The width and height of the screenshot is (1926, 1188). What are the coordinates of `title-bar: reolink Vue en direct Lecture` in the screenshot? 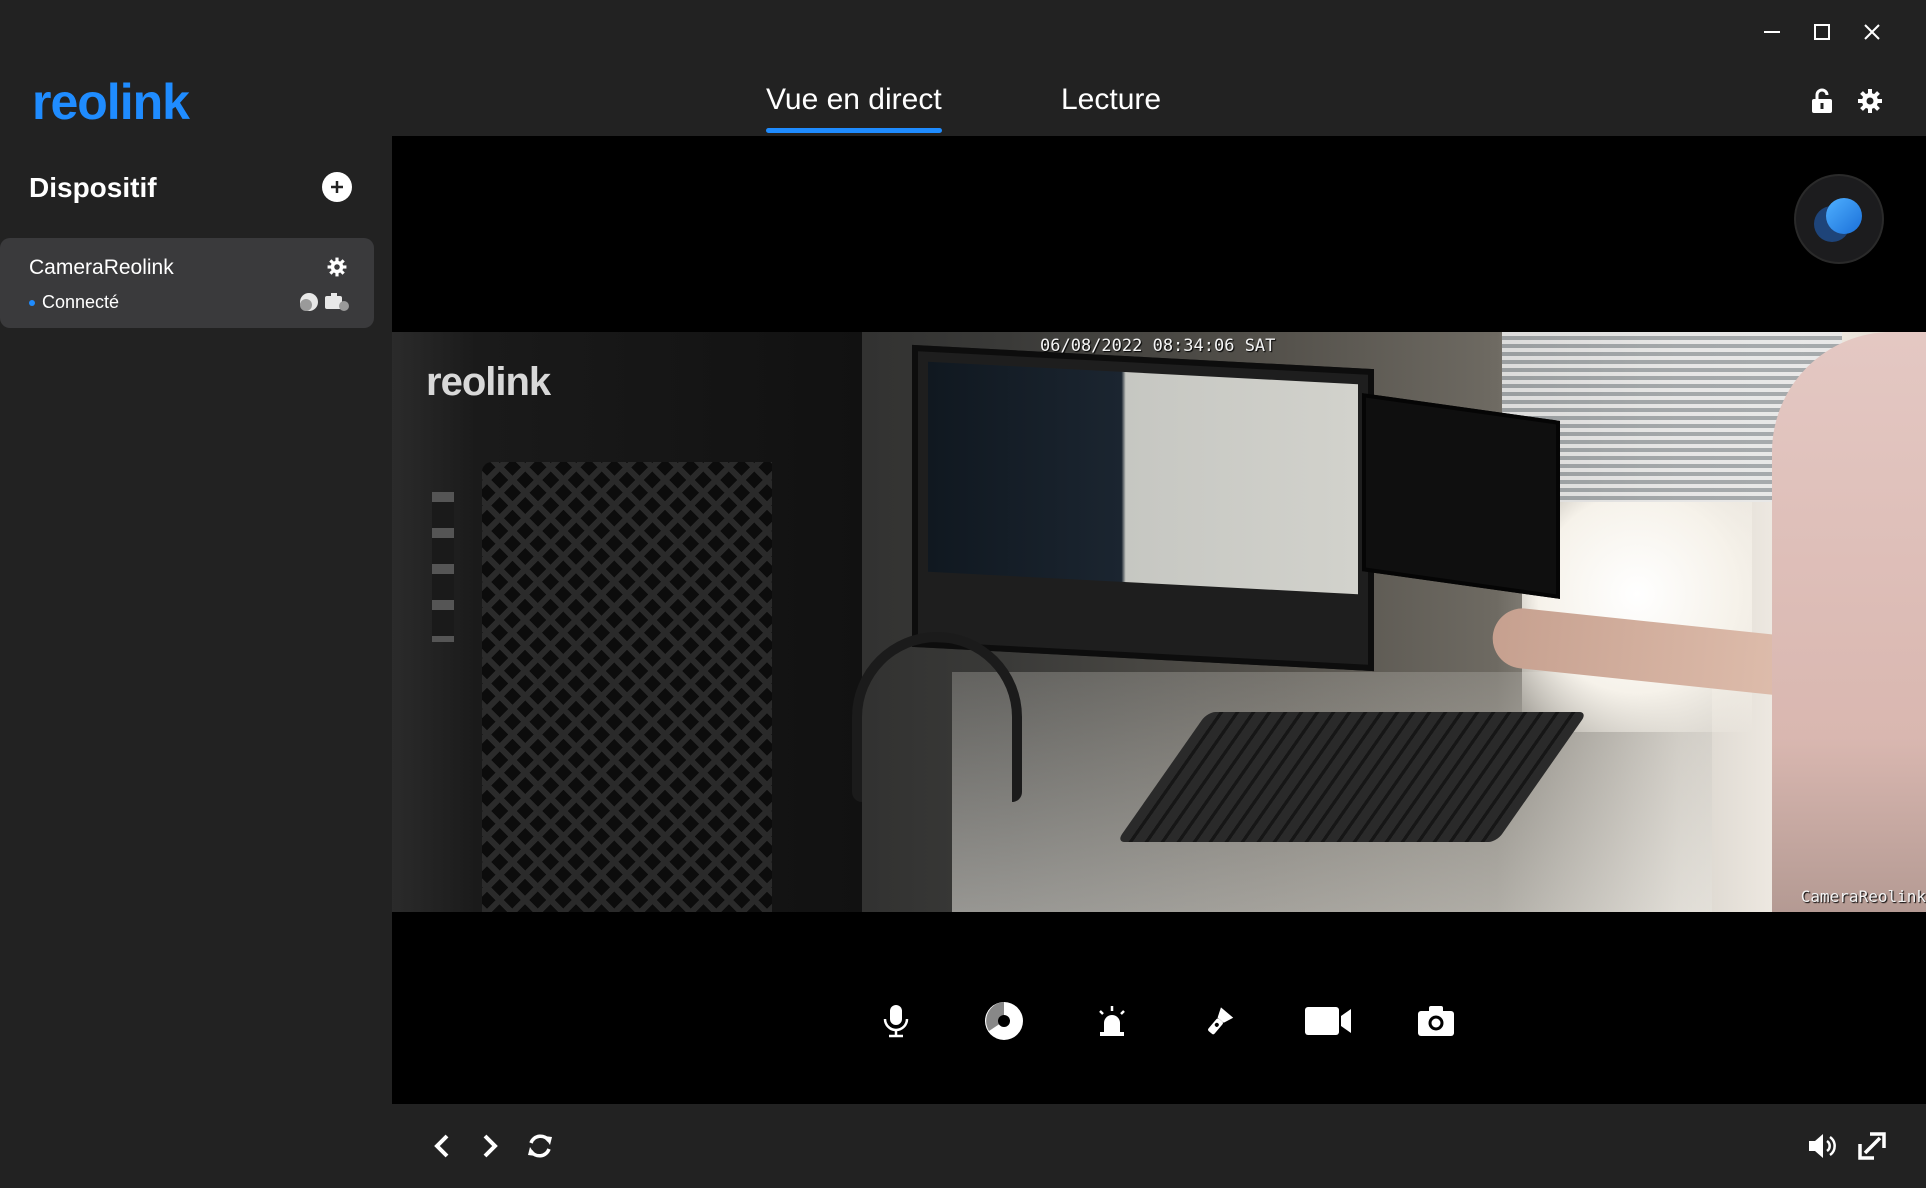 It's located at (963, 68).